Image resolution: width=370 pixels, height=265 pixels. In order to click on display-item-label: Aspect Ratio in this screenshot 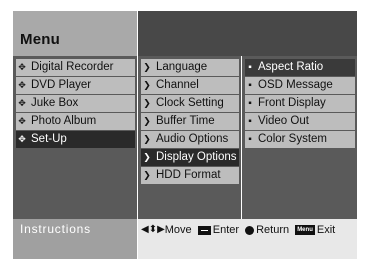, I will do `click(291, 67)`.